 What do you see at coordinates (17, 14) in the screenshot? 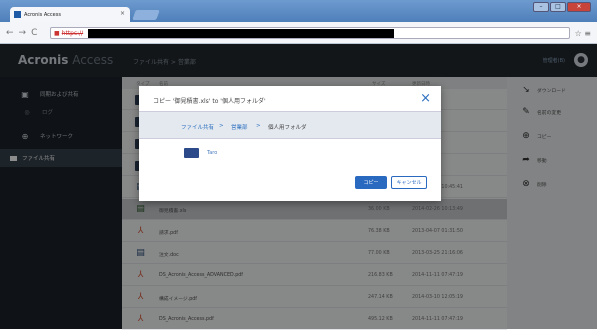
I see `acronis-favicon-icon` at bounding box center [17, 14].